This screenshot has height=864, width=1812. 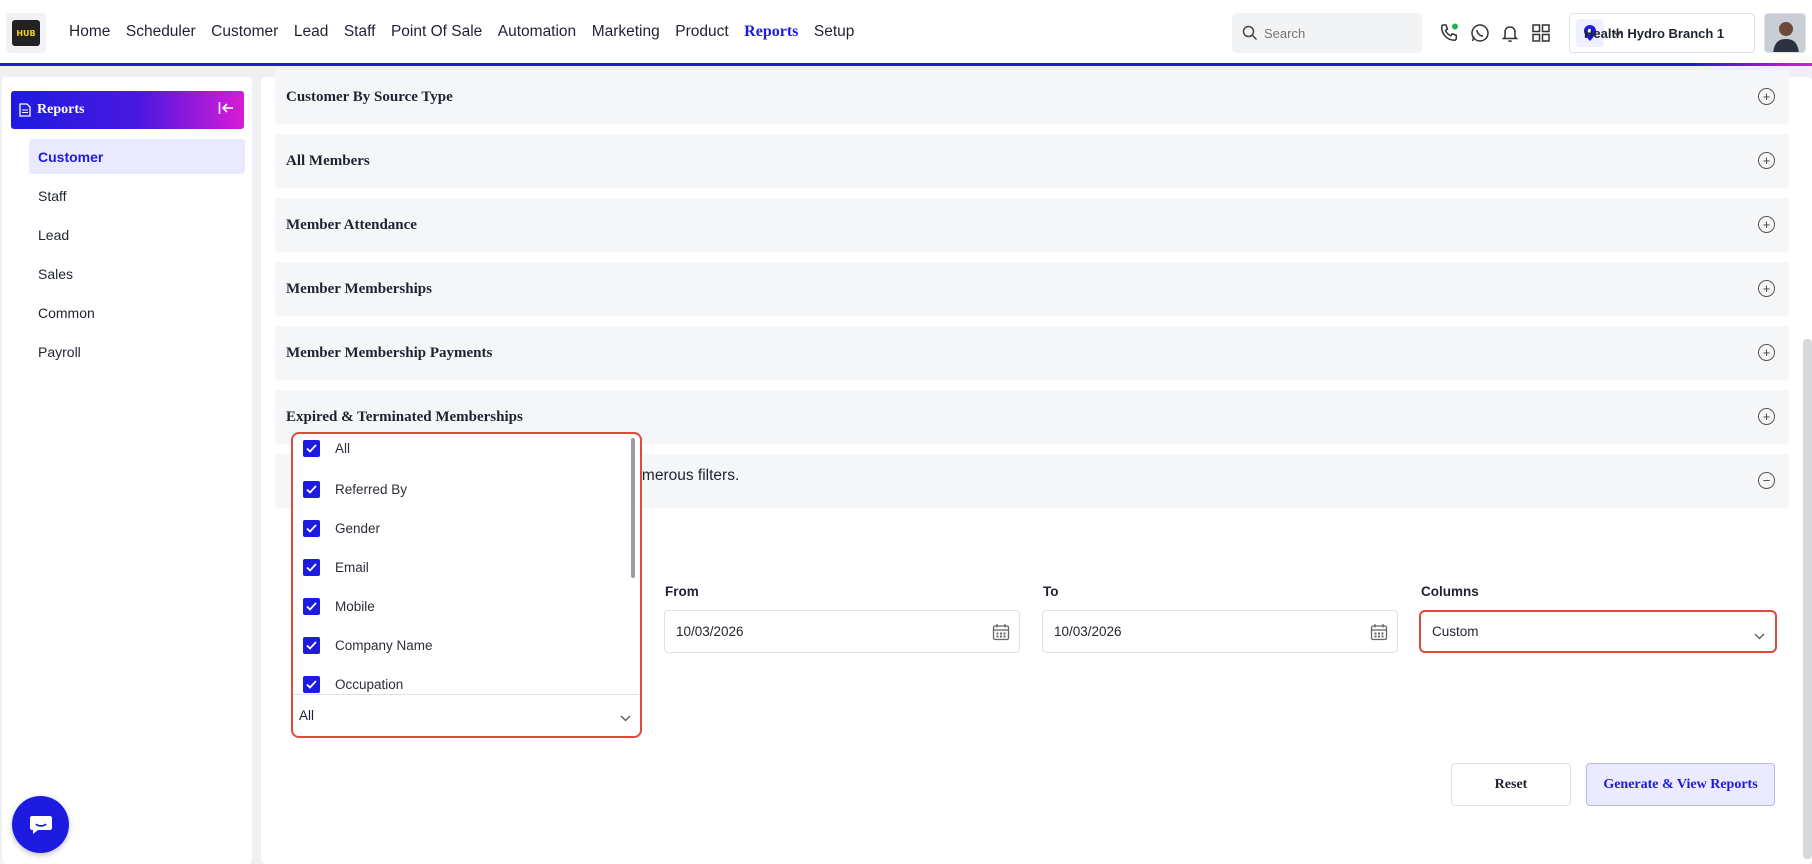 I want to click on app-logo: HUB, so click(x=26, y=33).